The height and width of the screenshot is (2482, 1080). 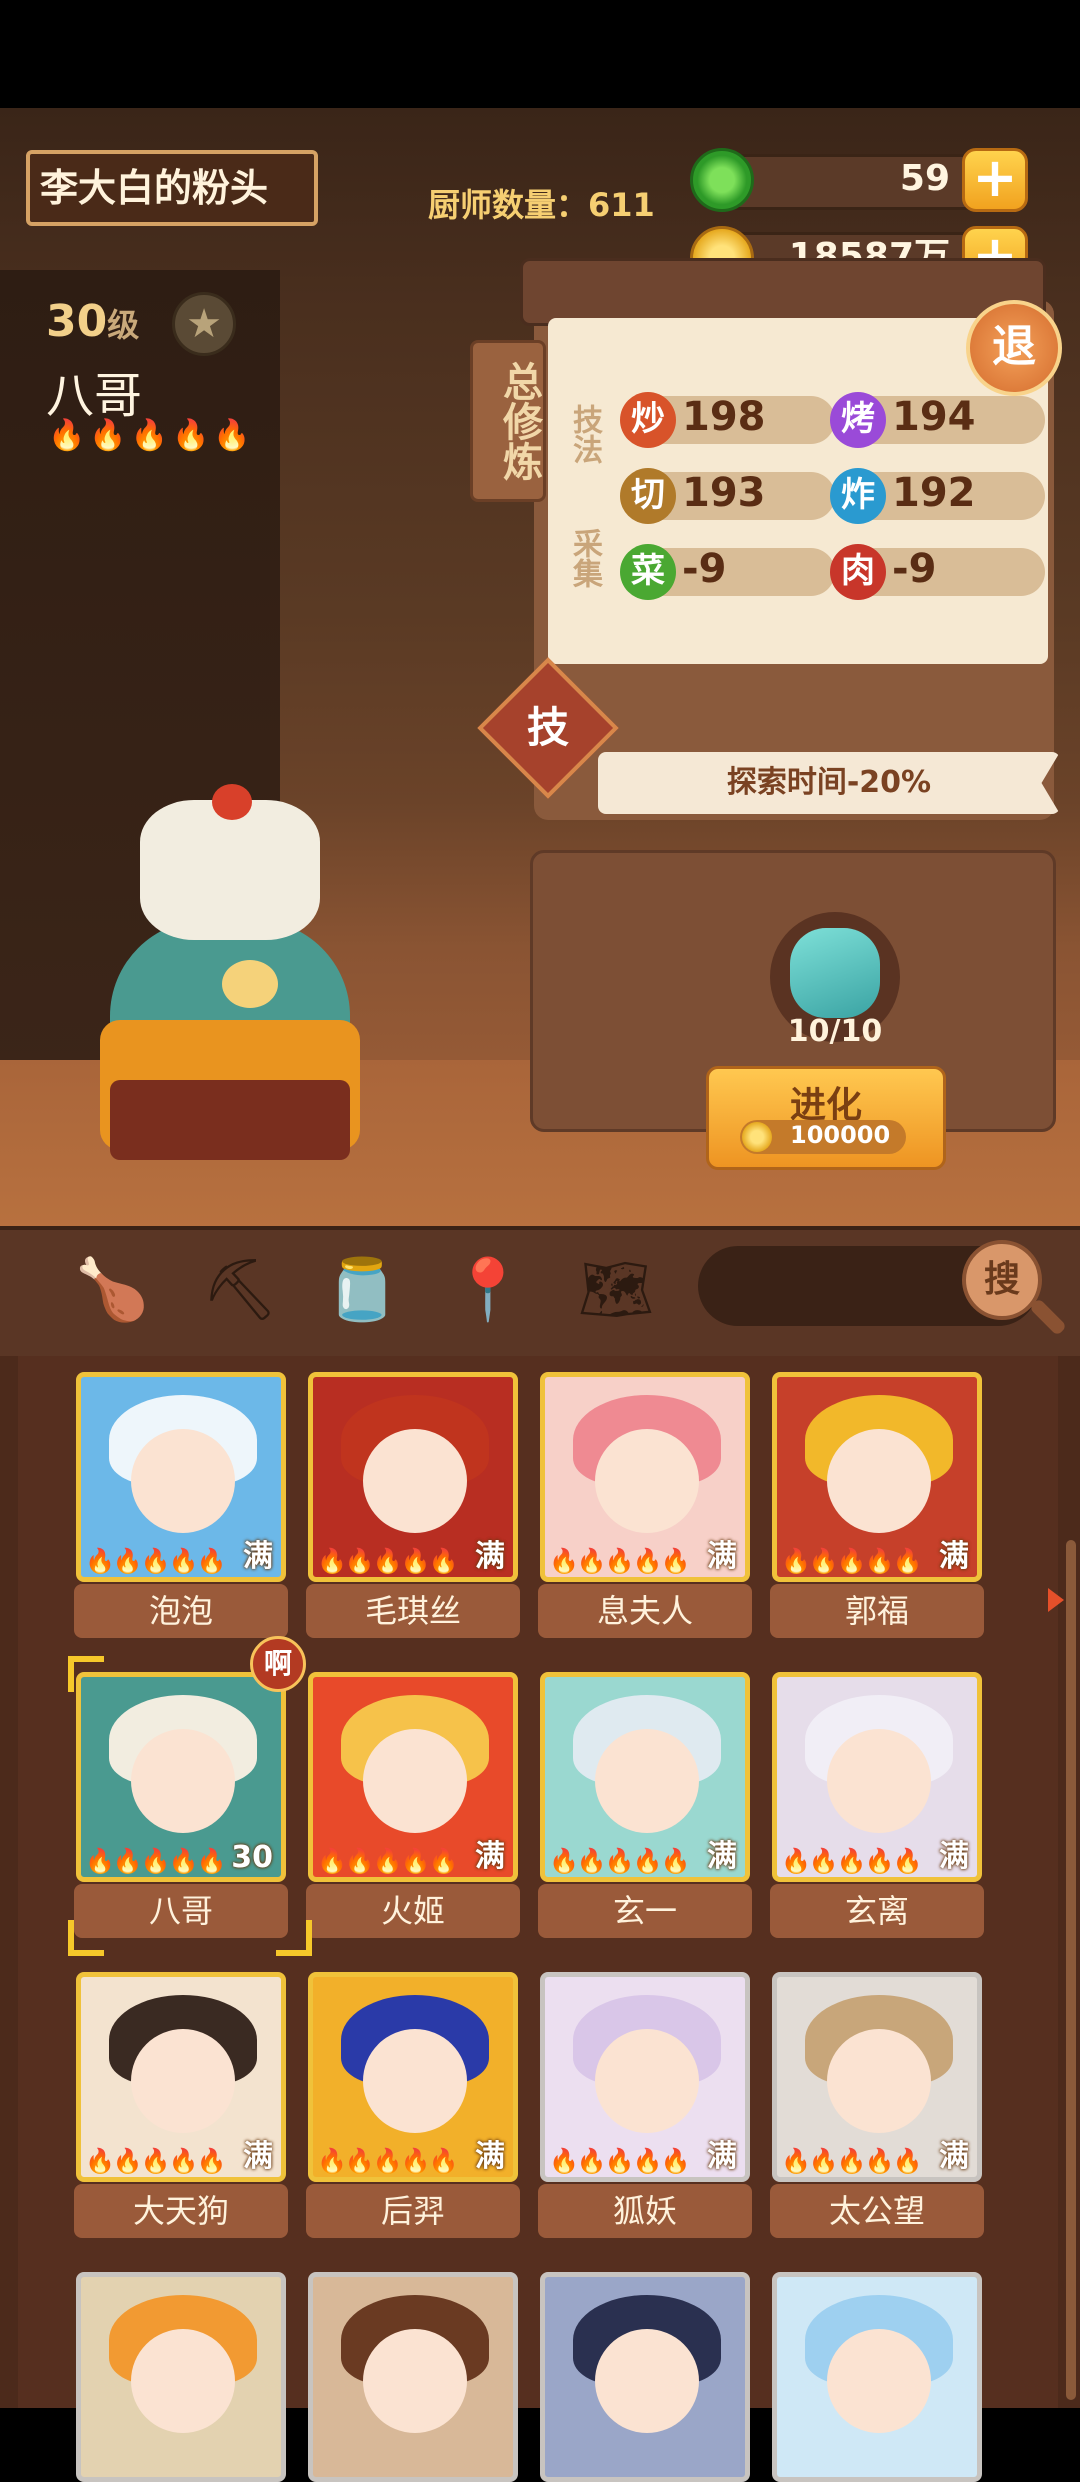 I want to click on stat-type-icon: 炒, so click(x=648, y=420).